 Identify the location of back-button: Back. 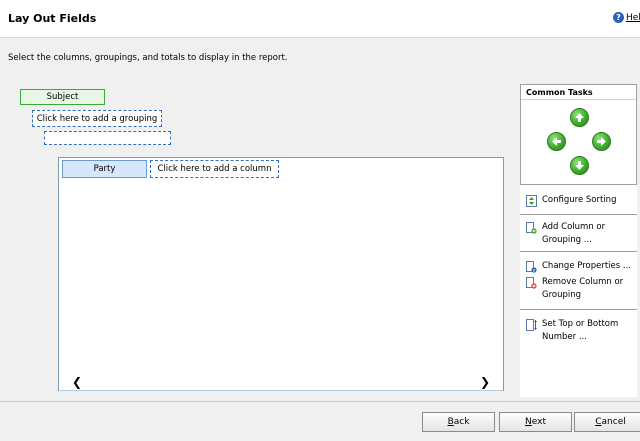
(458, 422).